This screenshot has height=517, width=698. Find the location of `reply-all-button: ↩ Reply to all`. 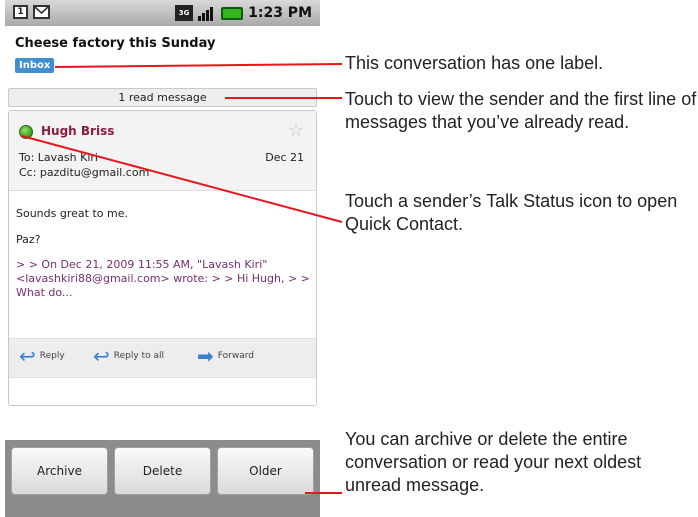

reply-all-button: ↩ Reply to all is located at coordinates (128, 356).